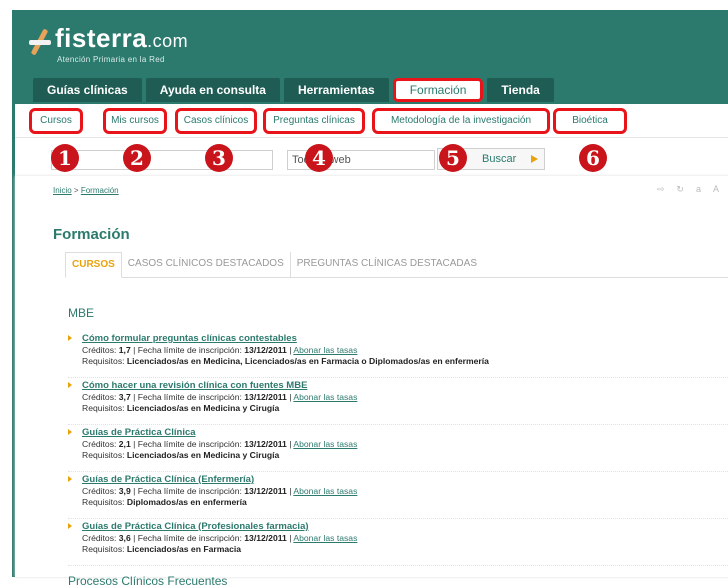 The height and width of the screenshot is (588, 728). I want to click on brand-suffix: .com, so click(168, 41).